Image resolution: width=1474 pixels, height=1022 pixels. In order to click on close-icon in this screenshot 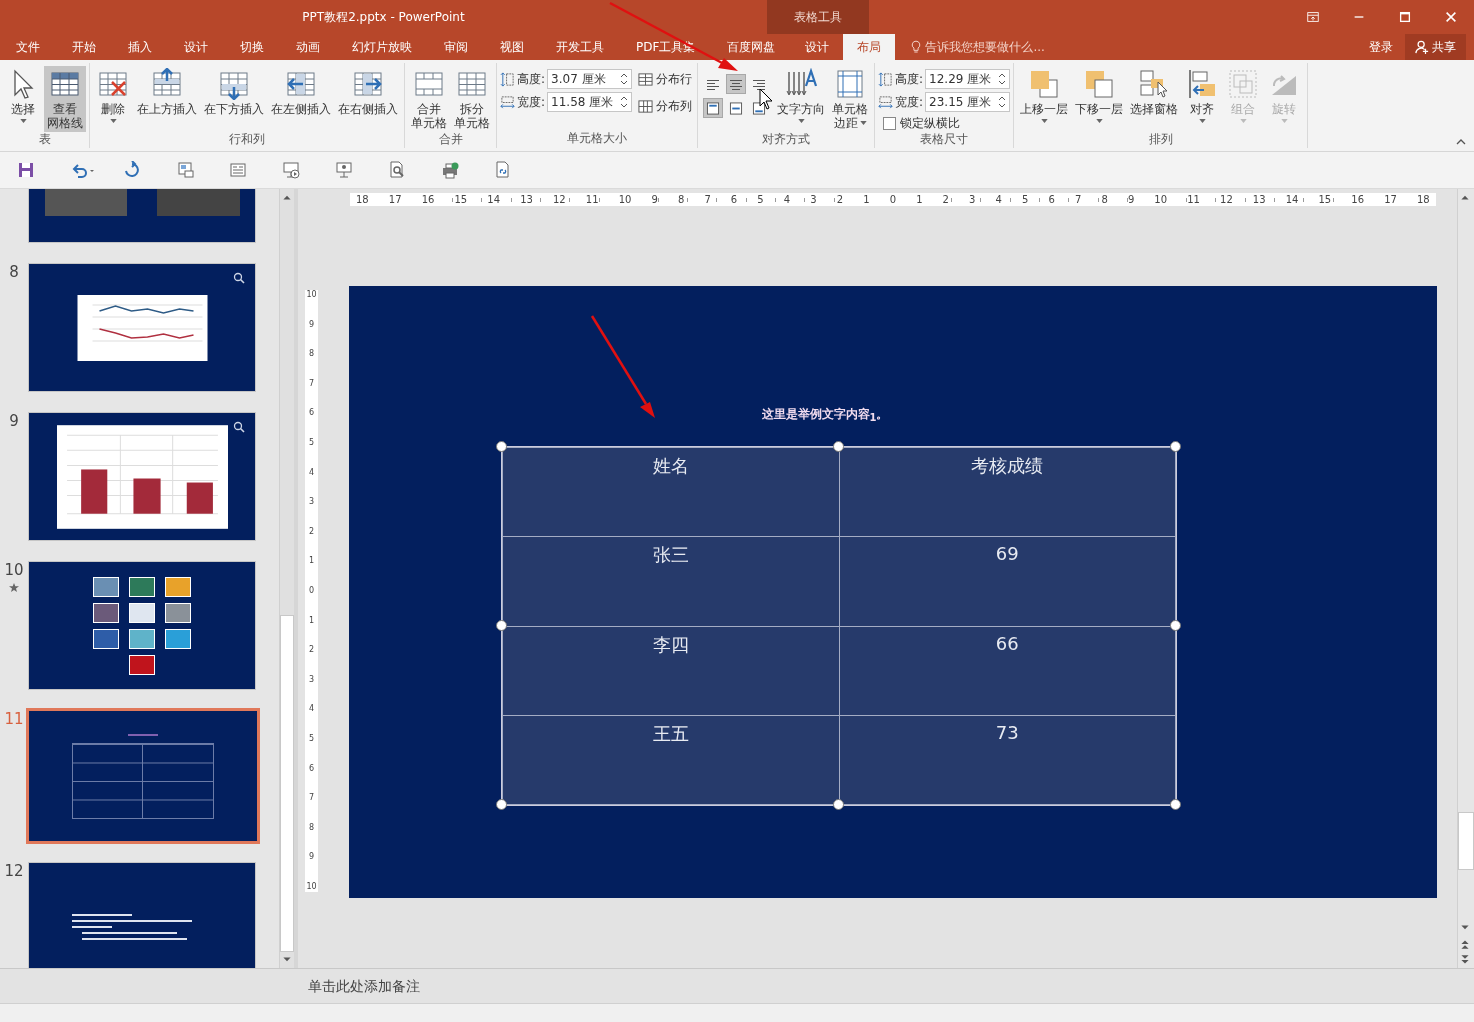, I will do `click(1451, 17)`.